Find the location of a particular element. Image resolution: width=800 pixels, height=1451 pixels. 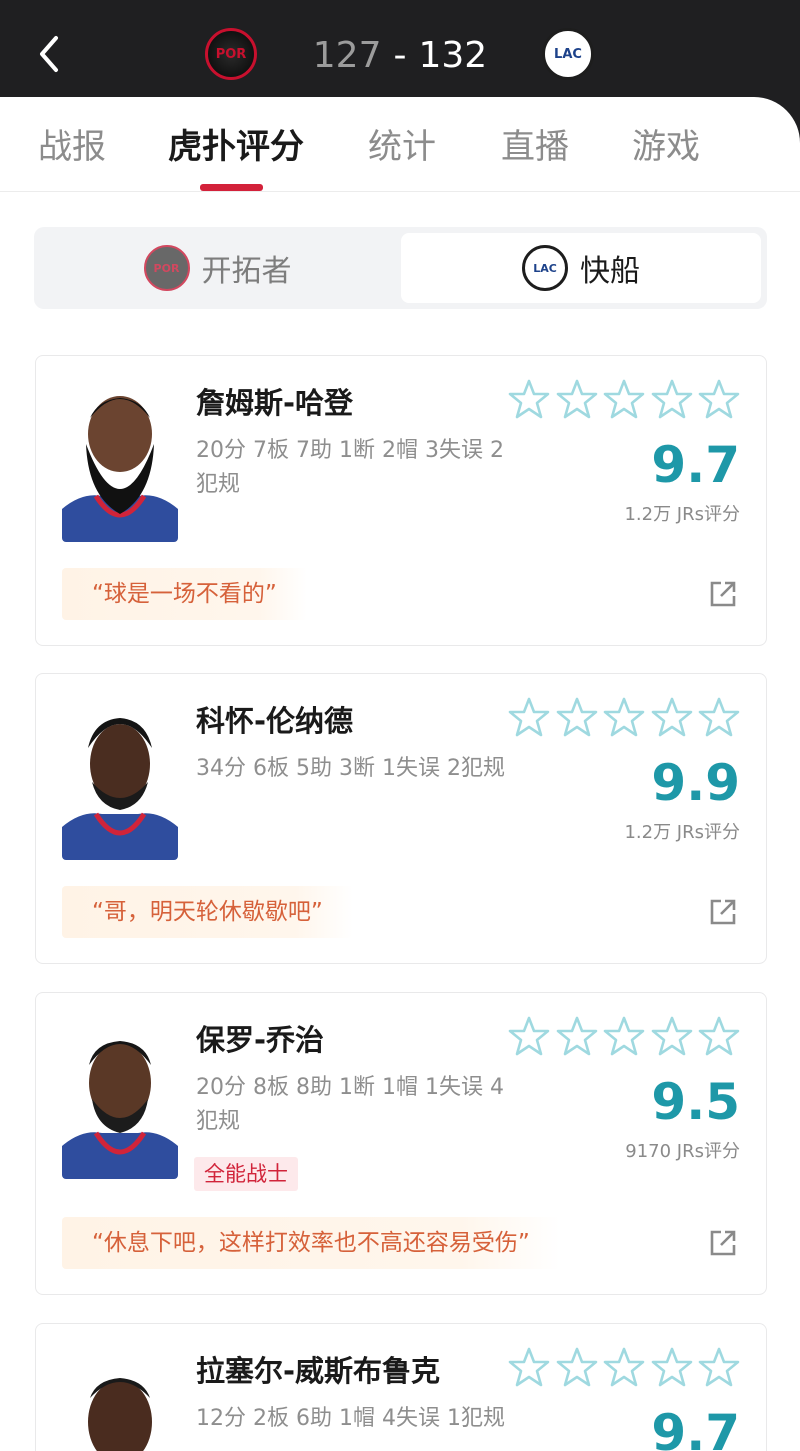

home-logo-text: LAC is located at coordinates (568, 54).